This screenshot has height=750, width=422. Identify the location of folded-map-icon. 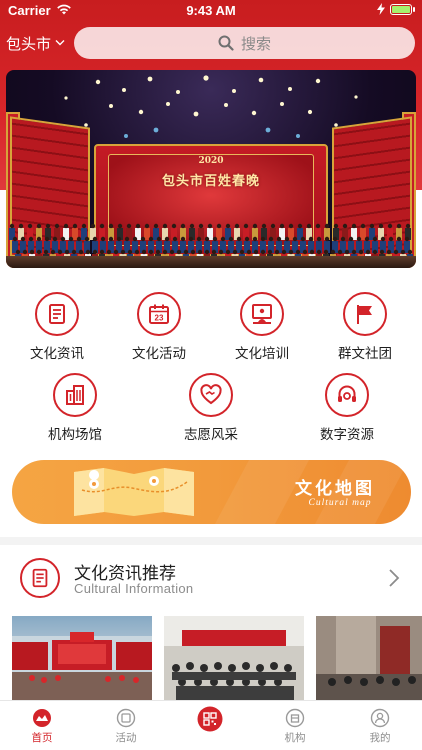
(134, 492).